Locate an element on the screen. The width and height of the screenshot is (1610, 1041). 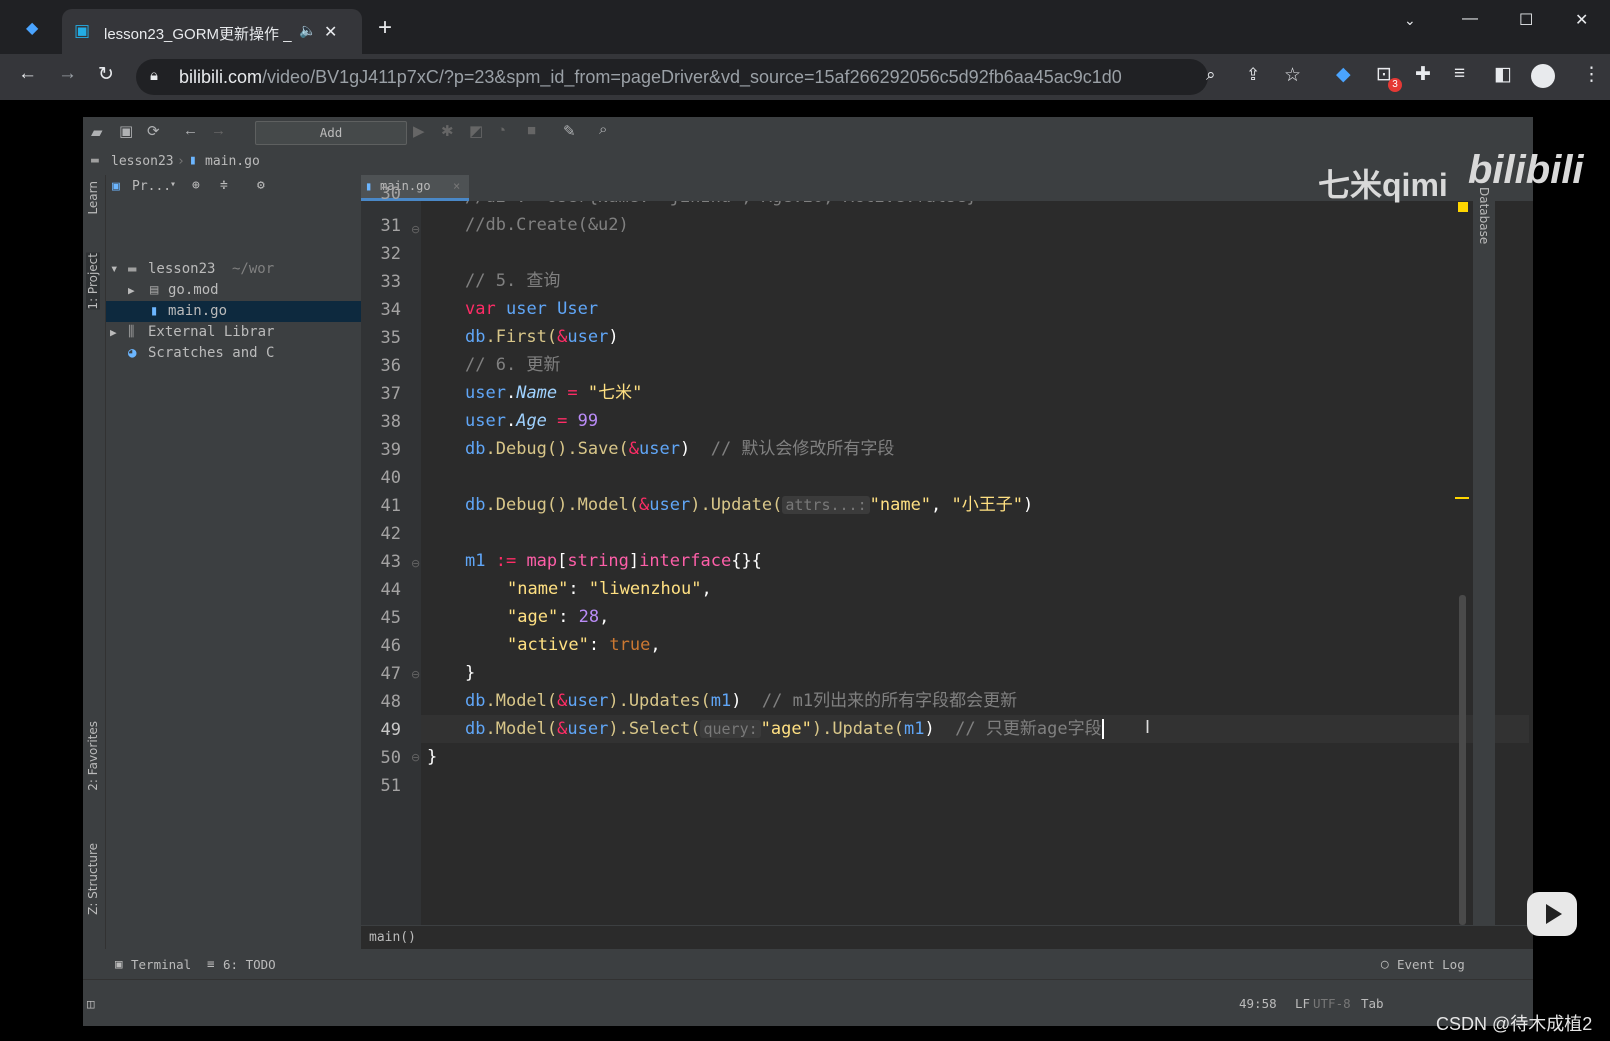
gem-icon: ◆ is located at coordinates (32, 28).